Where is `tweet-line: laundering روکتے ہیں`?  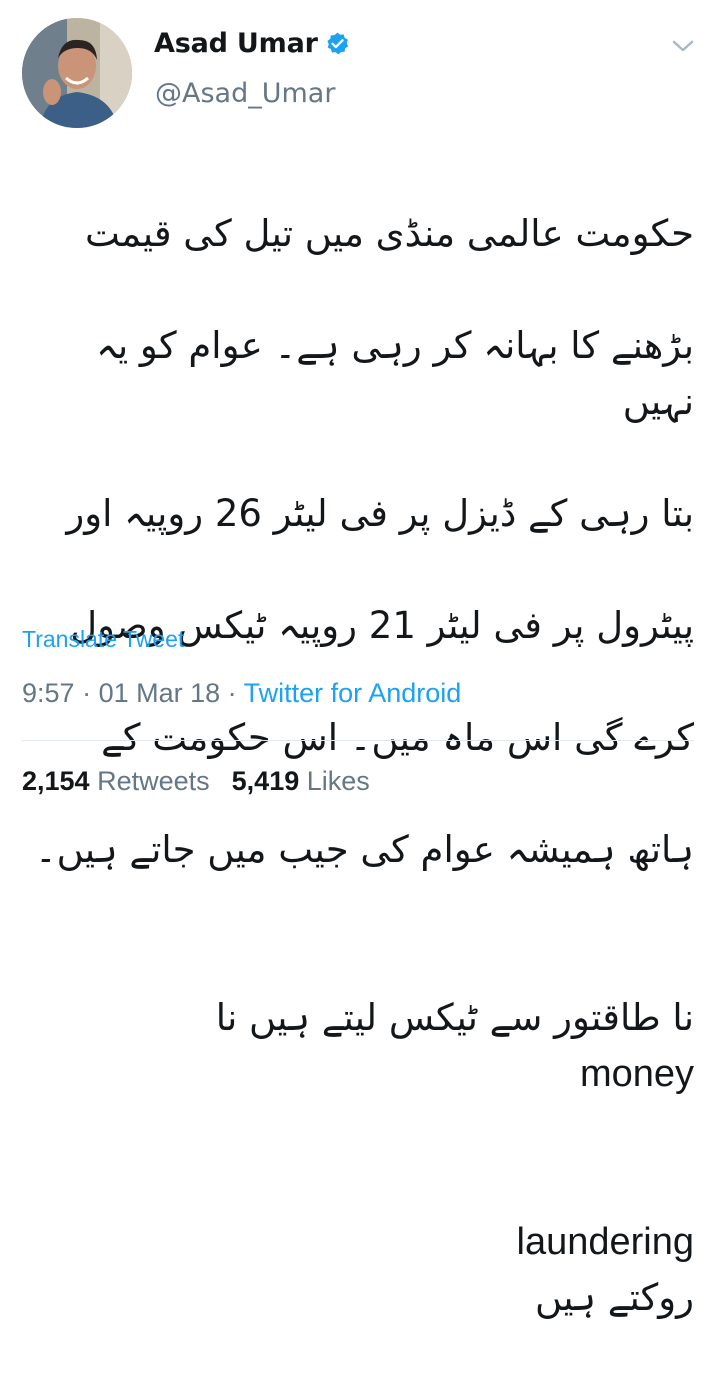
tweet-line: laundering روکتے ہیں is located at coordinates (358, 1242).